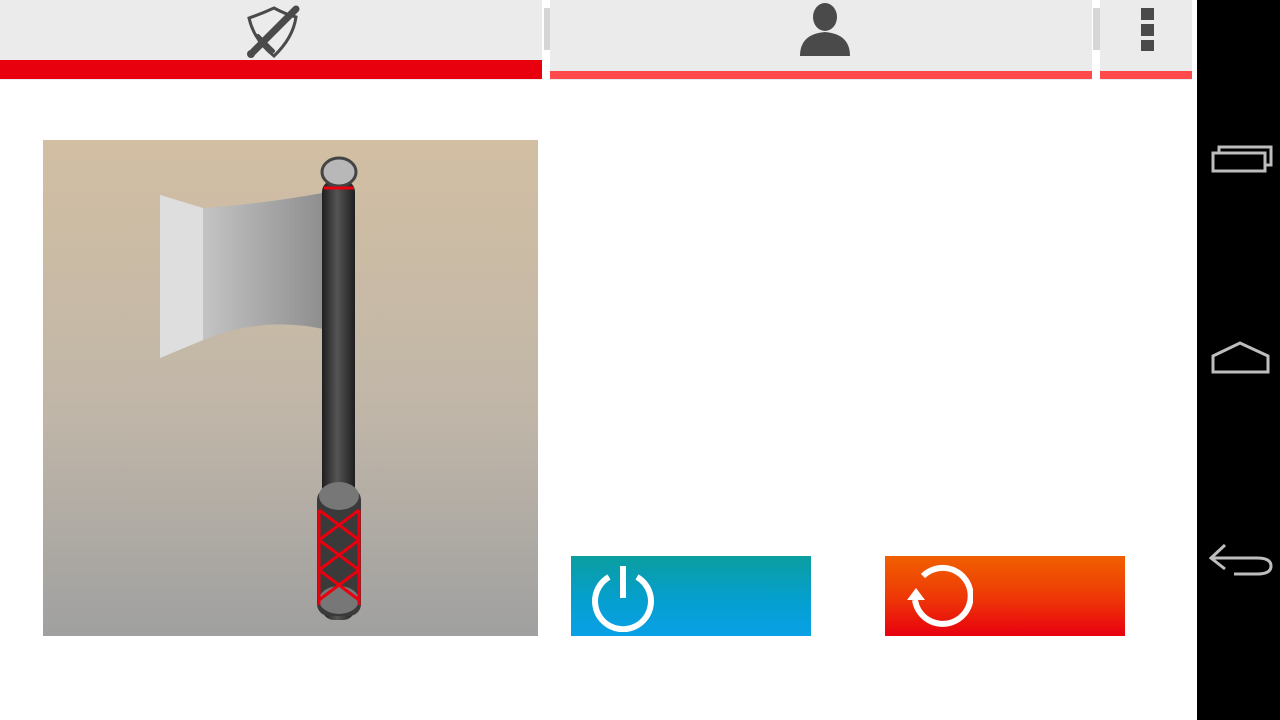 Image resolution: width=1280 pixels, height=720 pixels. What do you see at coordinates (691, 596) in the screenshot?
I see `power-button` at bounding box center [691, 596].